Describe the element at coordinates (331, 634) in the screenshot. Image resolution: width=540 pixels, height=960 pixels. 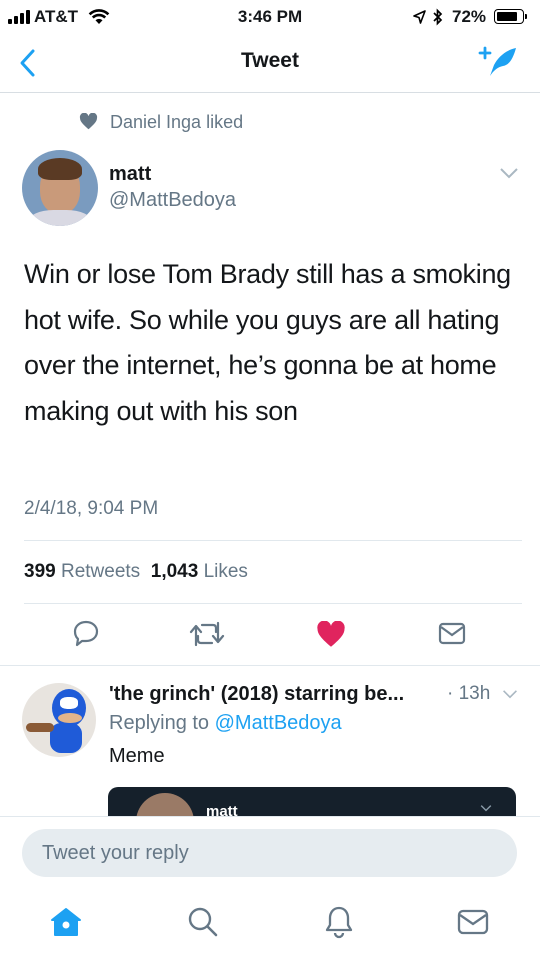
I see `like-heart-icon` at that location.